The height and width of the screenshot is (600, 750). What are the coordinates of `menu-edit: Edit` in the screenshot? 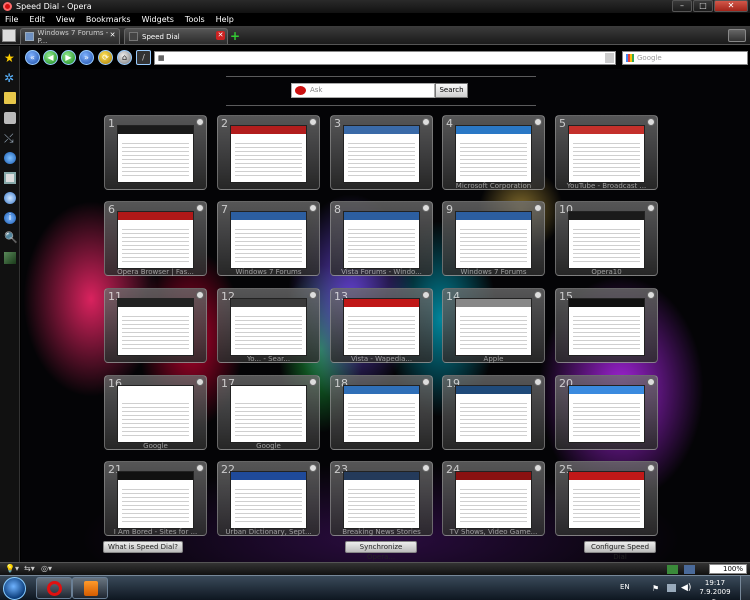 It's located at (37, 19).